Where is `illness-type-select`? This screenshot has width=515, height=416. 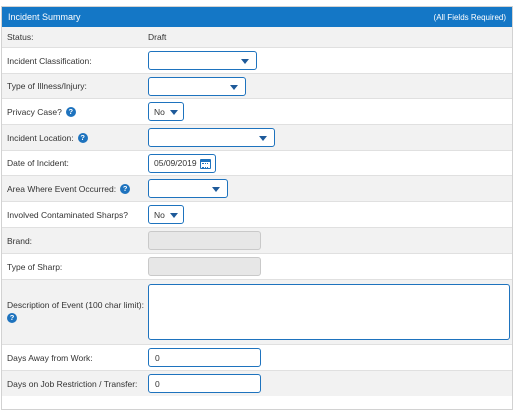 illness-type-select is located at coordinates (197, 86).